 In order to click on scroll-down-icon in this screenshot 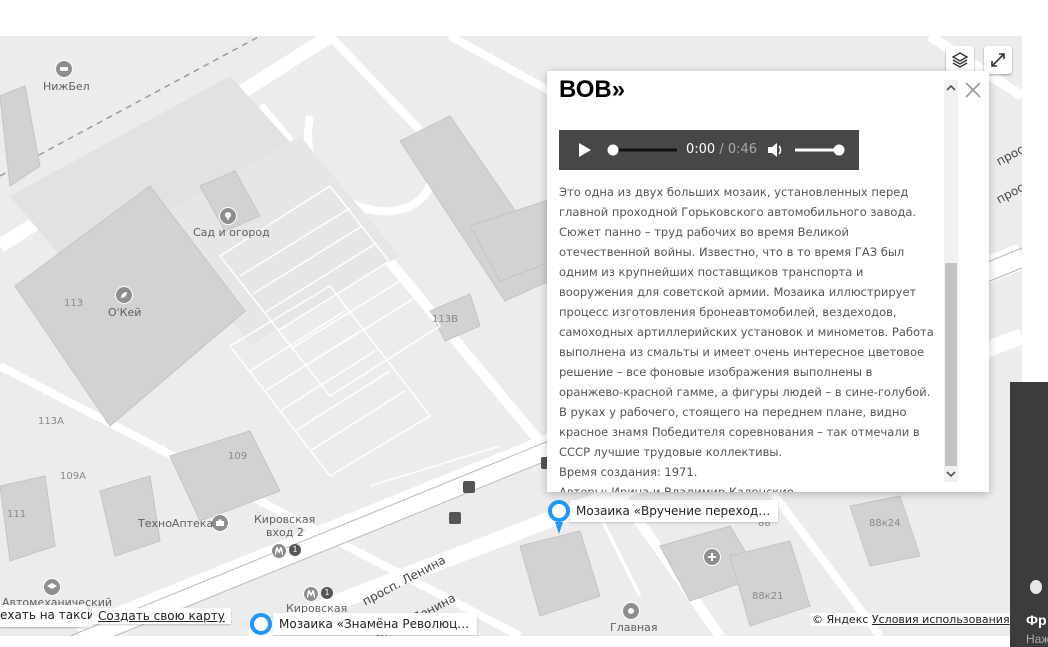, I will do `click(951, 474)`.